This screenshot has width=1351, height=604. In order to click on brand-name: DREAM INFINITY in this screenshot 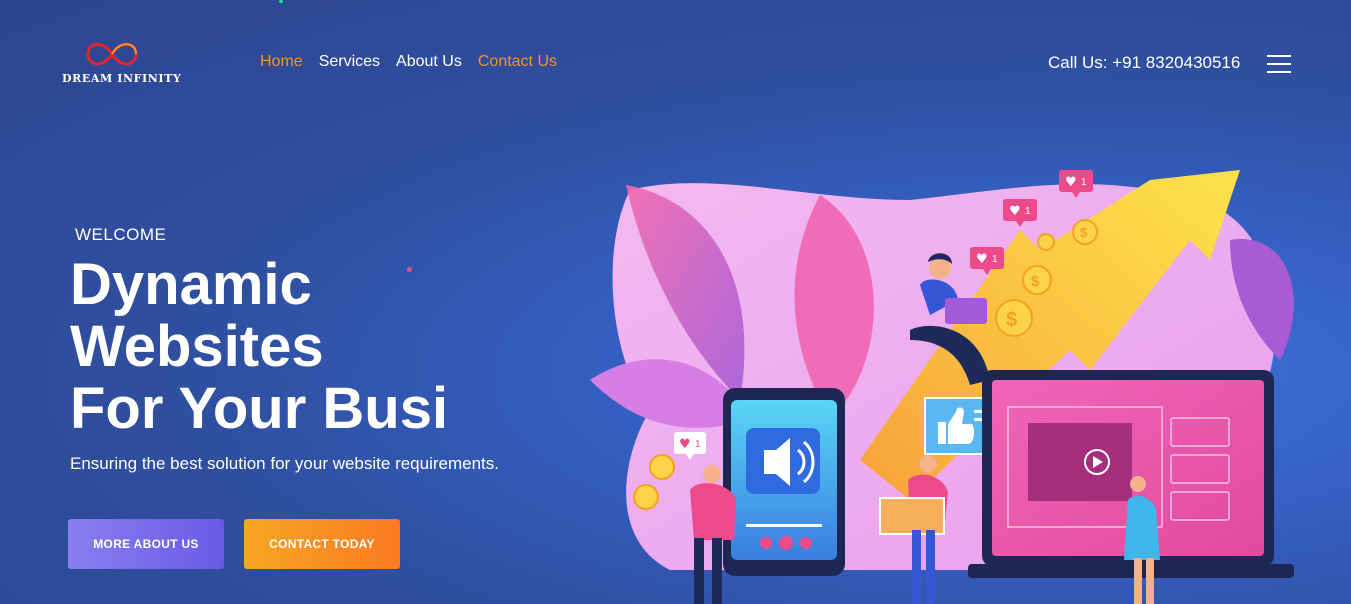, I will do `click(122, 78)`.